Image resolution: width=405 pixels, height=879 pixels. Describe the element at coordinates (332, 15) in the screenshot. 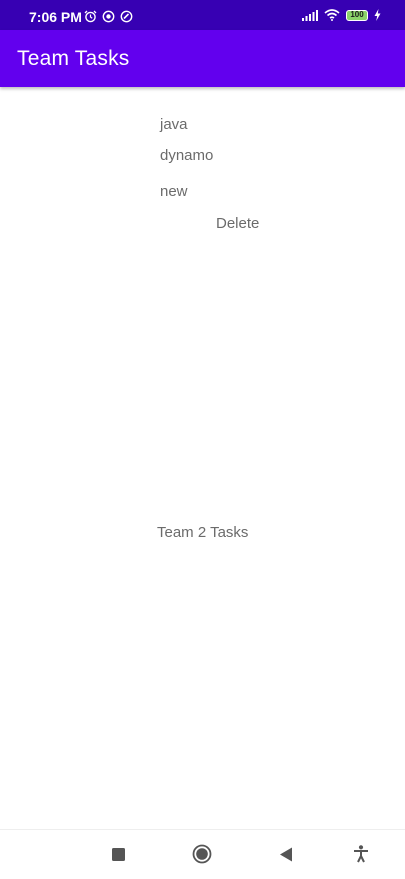

I see `wifi-icon` at that location.